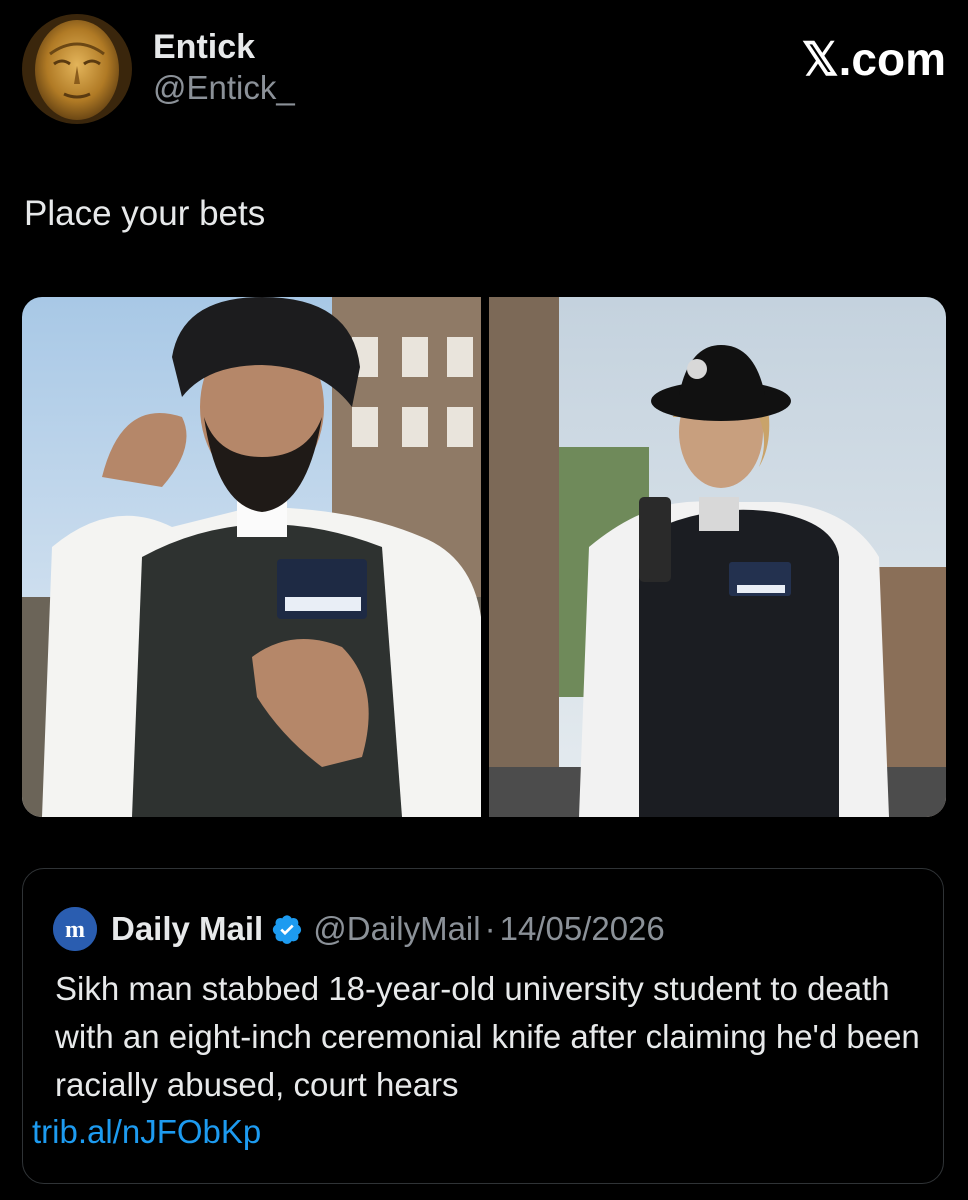 The height and width of the screenshot is (1200, 968). I want to click on quote-author-name: Daily Mail, so click(187, 929).